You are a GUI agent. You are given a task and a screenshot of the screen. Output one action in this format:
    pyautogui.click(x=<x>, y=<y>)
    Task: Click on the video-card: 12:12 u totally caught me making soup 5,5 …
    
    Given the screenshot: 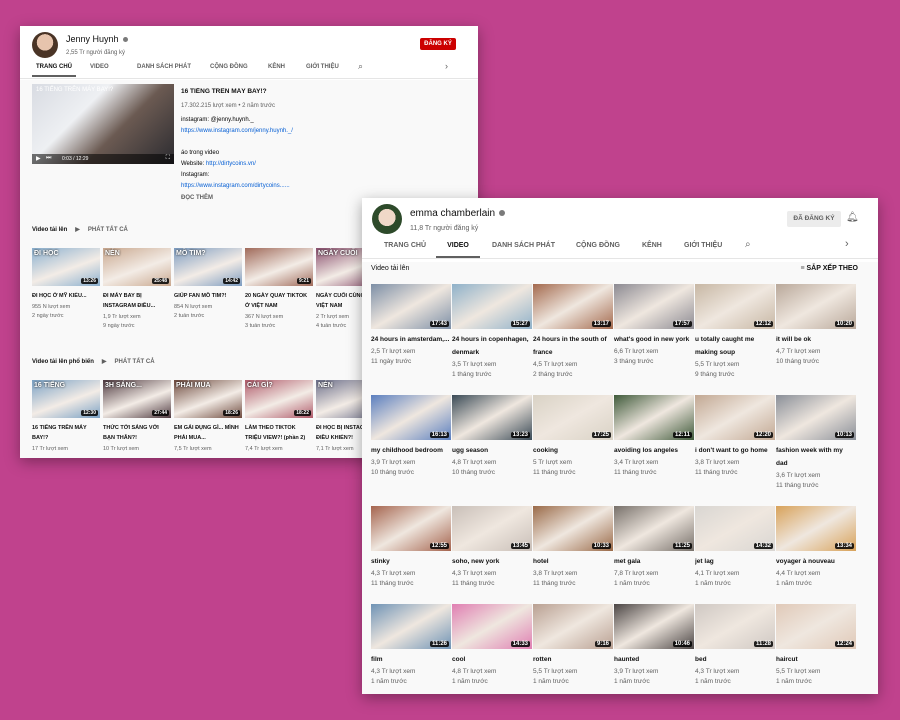 What is the action you would take?
    pyautogui.click(x=735, y=331)
    